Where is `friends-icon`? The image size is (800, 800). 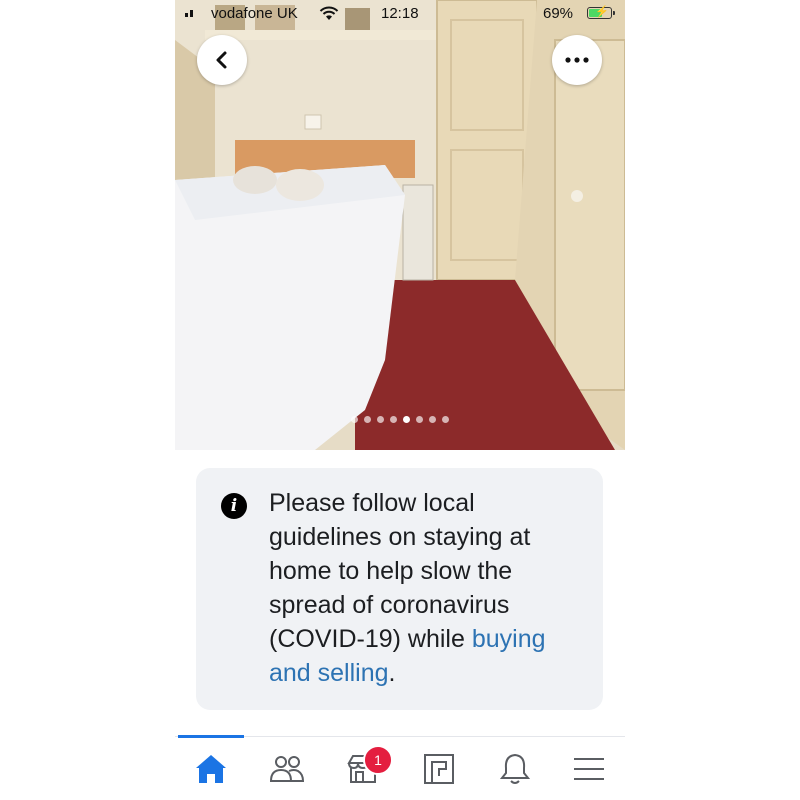 friends-icon is located at coordinates (287, 769).